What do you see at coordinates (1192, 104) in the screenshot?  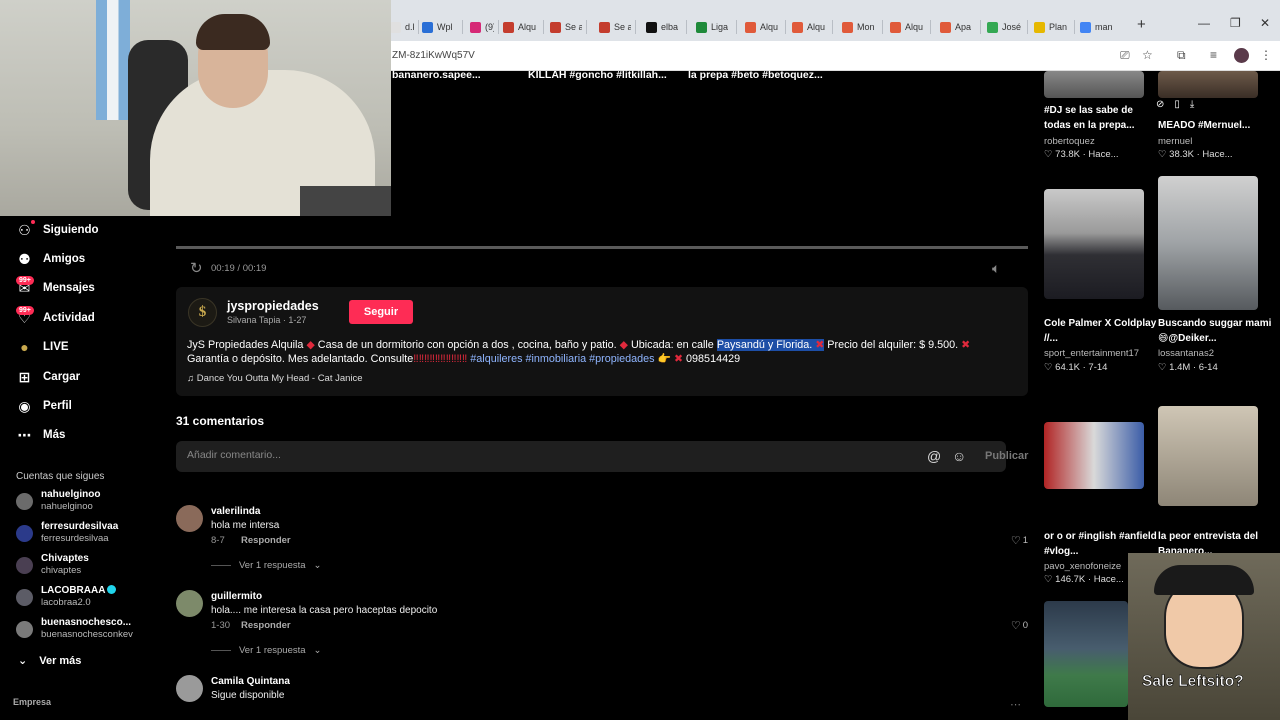 I see `download-icon: ⤓` at bounding box center [1192, 104].